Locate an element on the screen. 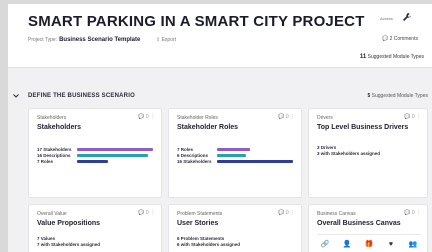 This screenshot has height=252, width=432. card-title: Stakeholders is located at coordinates (59, 127).